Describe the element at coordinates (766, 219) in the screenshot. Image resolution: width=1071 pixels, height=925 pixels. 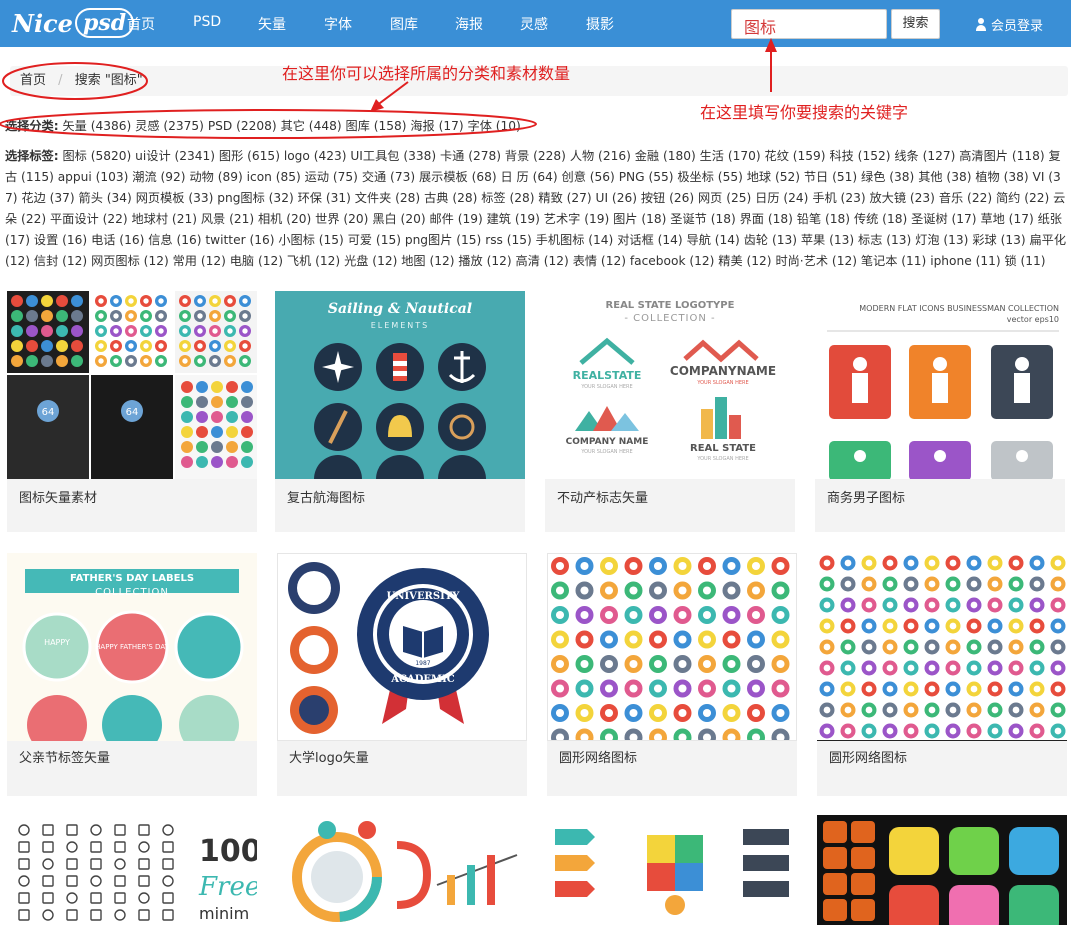
I see `tag-item: 界面 (18)` at that location.